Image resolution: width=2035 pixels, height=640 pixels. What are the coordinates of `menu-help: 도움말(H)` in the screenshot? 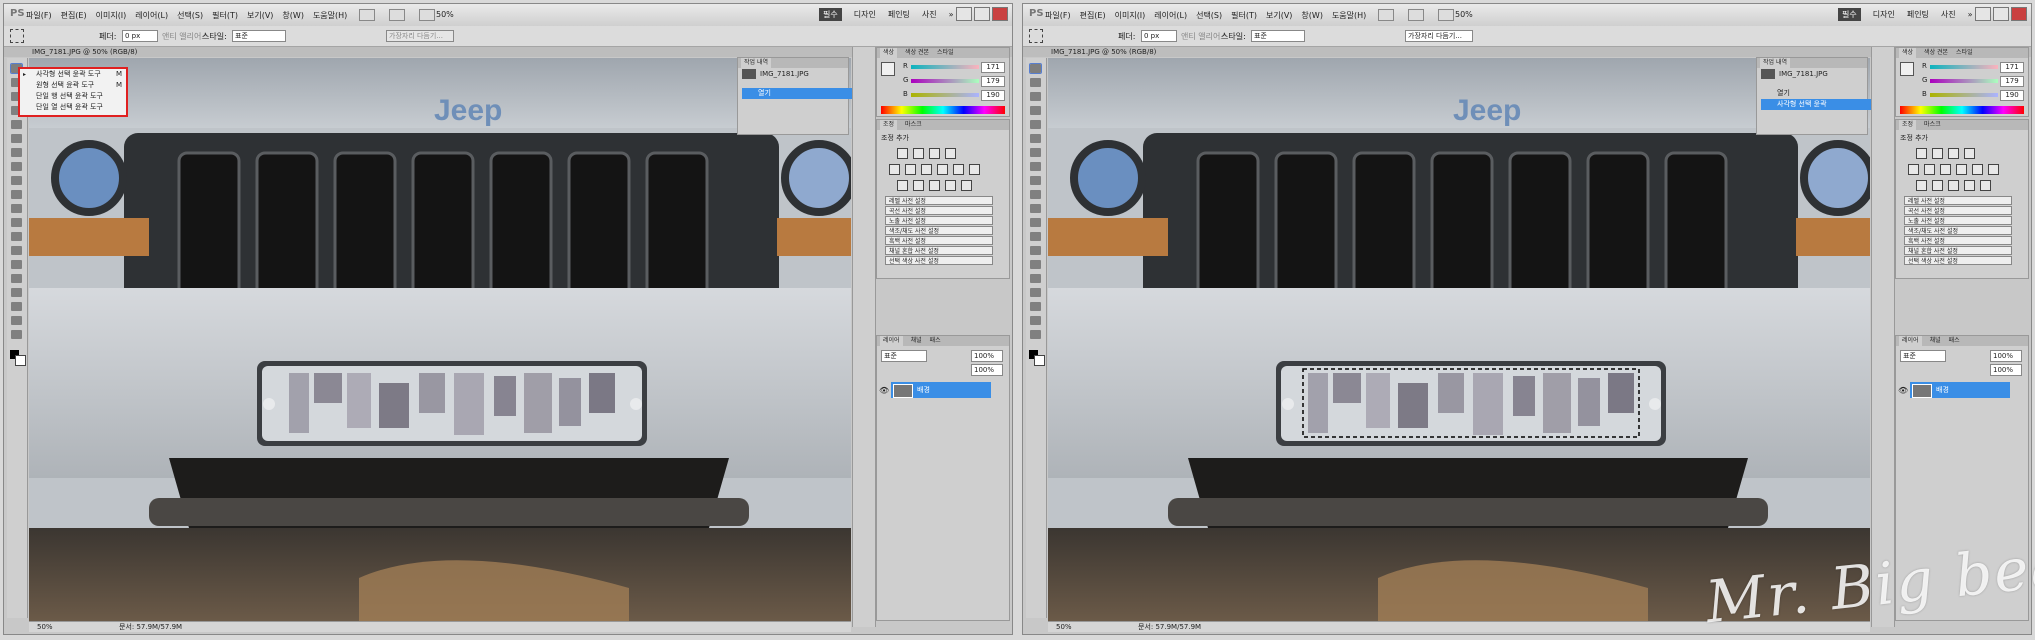 It's located at (1349, 15).